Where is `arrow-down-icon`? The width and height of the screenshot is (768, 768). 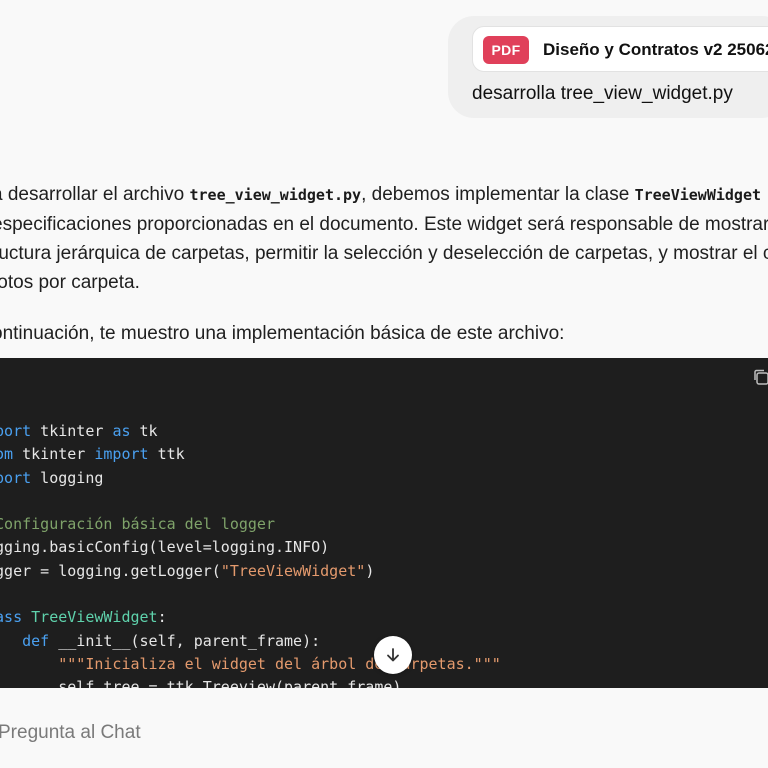 arrow-down-icon is located at coordinates (393, 655).